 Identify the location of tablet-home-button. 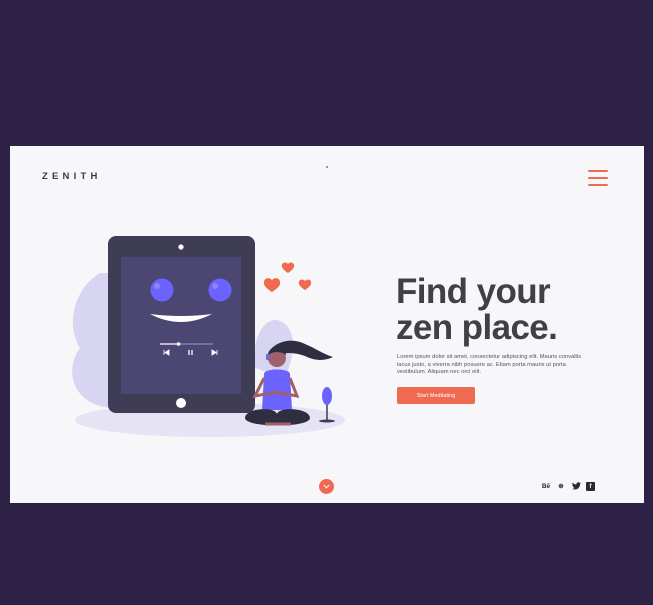
(181, 403).